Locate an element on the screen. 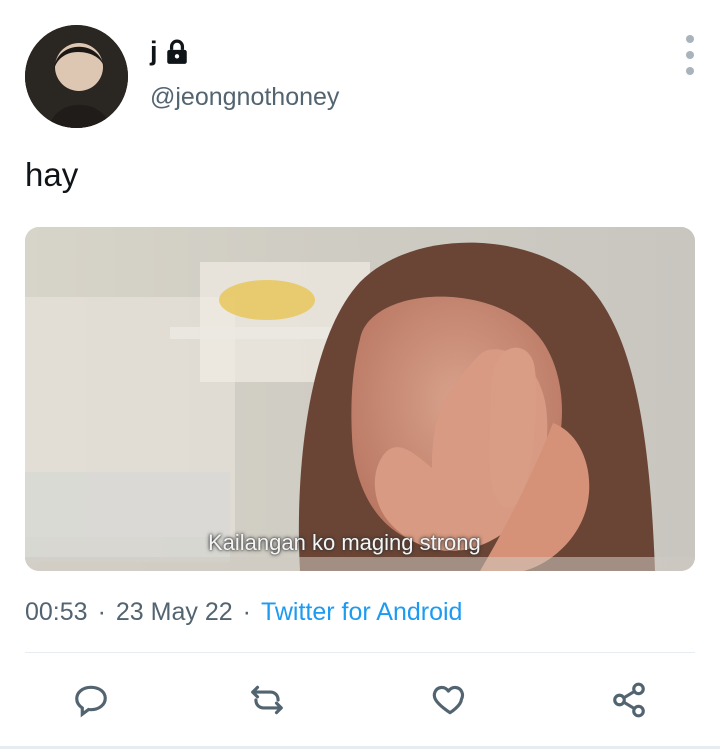 The width and height of the screenshot is (720, 749). like-button is located at coordinates (450, 700).